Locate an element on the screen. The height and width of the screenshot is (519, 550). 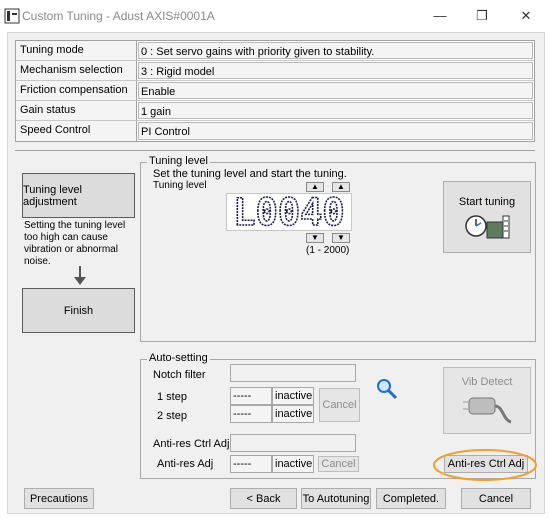
vib-detect-button: Vib Detect is located at coordinates (487, 400).